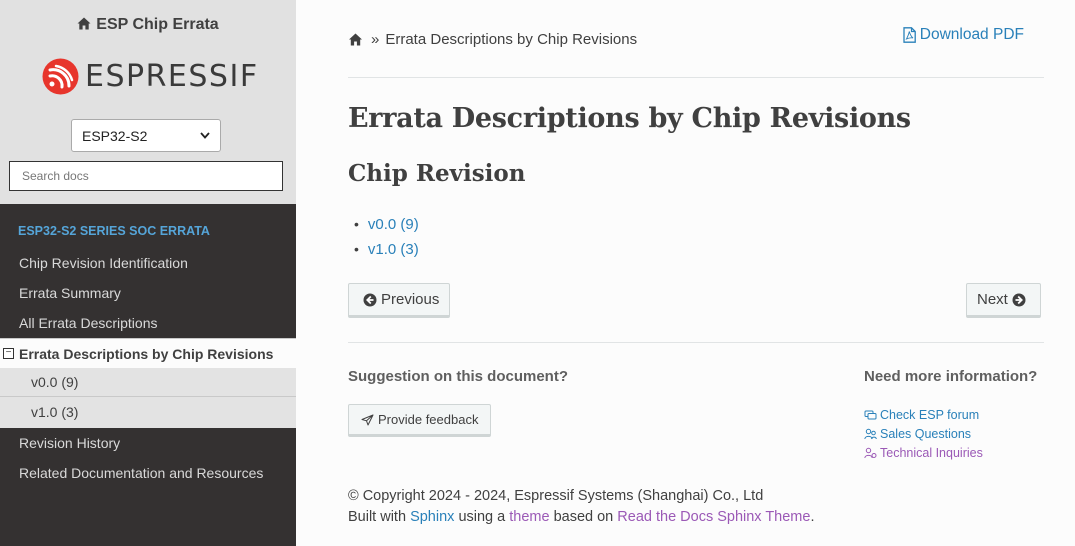 The height and width of the screenshot is (546, 1075). Describe the element at coordinates (377, 517) in the screenshot. I see `built-with-text: Built with` at that location.